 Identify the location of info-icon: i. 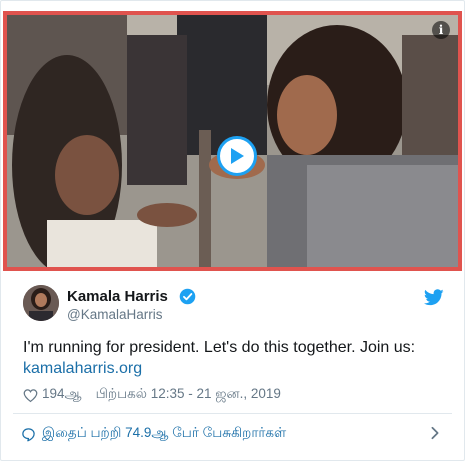
(441, 30).